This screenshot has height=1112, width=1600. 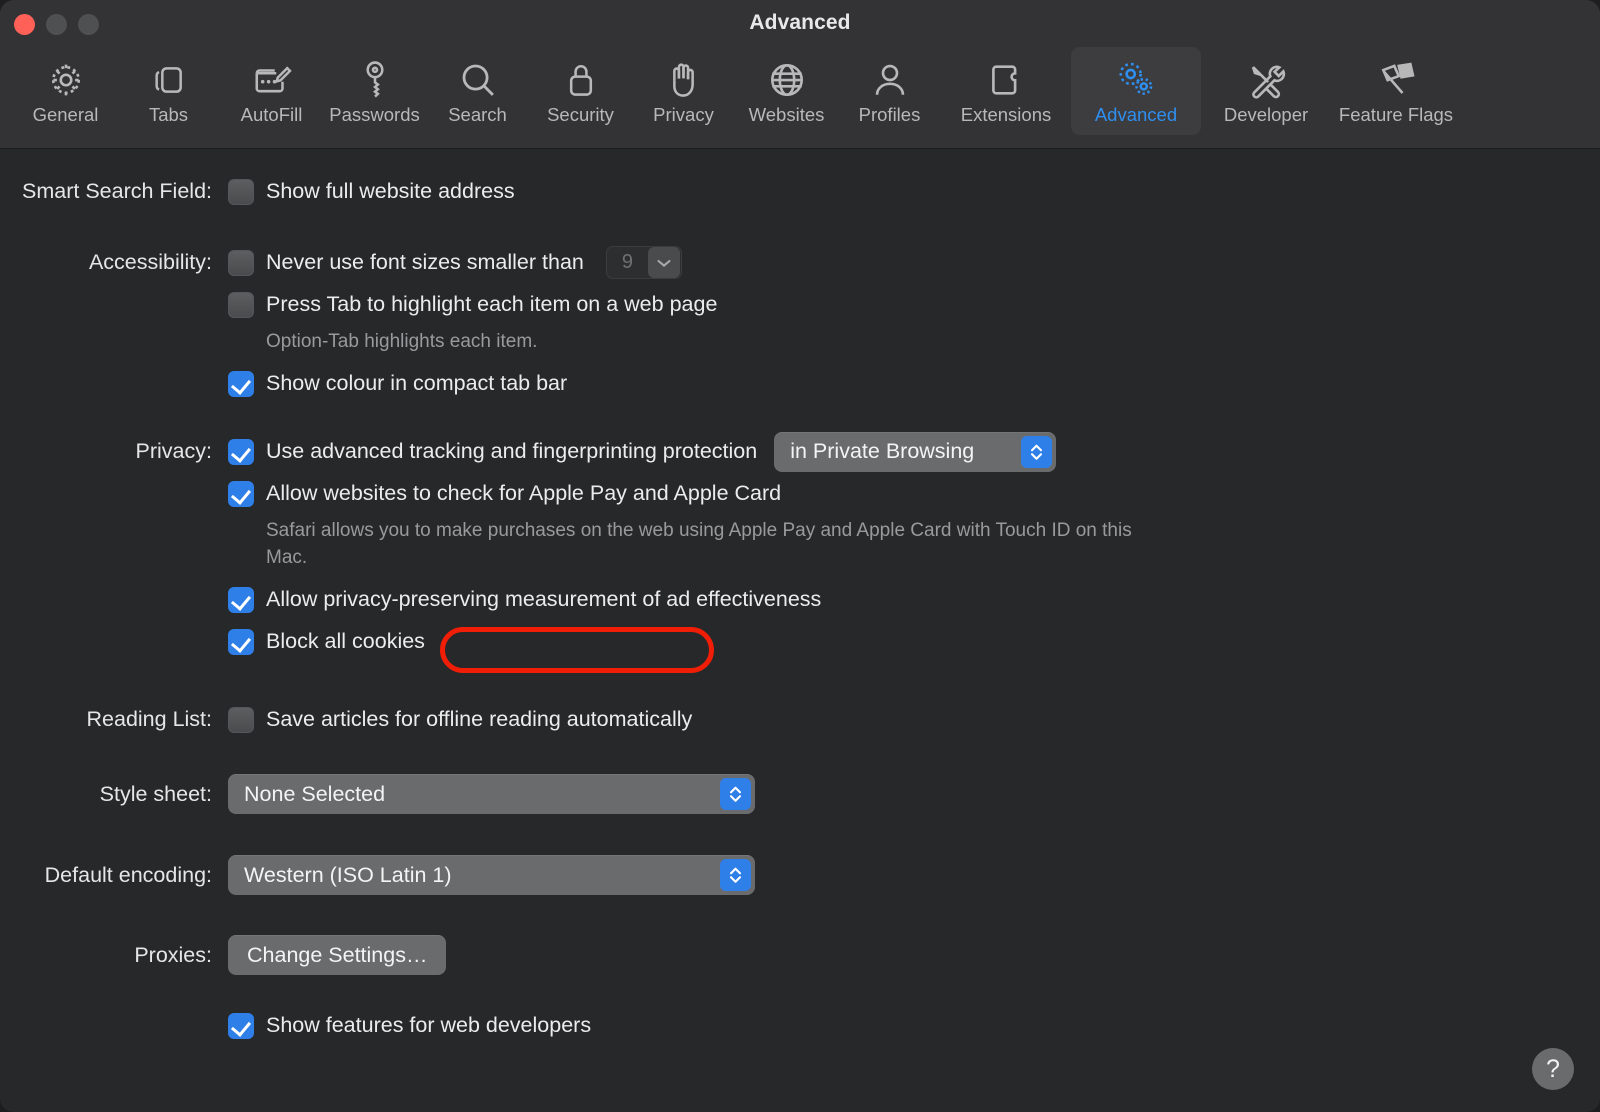 I want to click on checkbox-show-features-web-developers: Show features for web developers, so click(x=409, y=1025).